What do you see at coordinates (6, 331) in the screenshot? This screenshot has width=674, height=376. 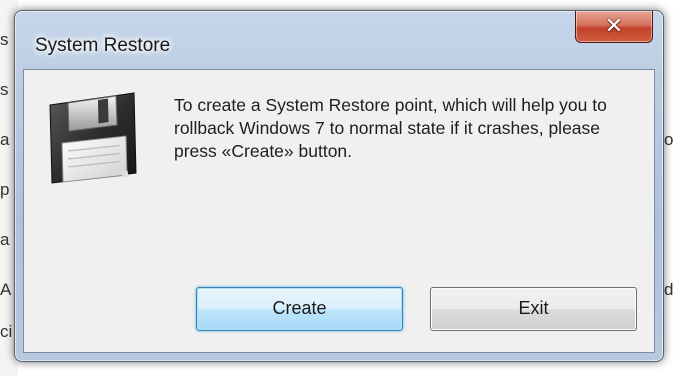 I see `background-text: ci` at bounding box center [6, 331].